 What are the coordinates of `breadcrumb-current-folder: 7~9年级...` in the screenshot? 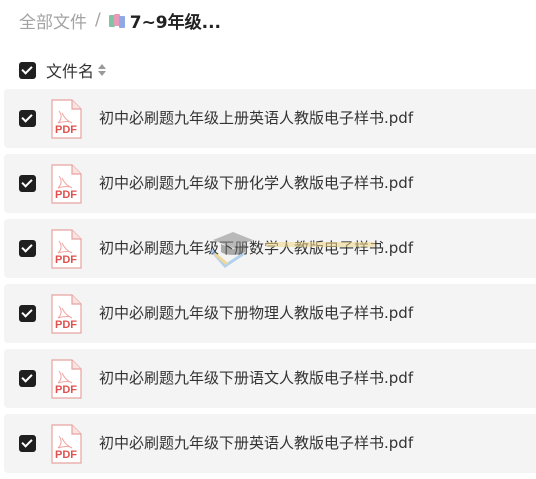 It's located at (175, 20).